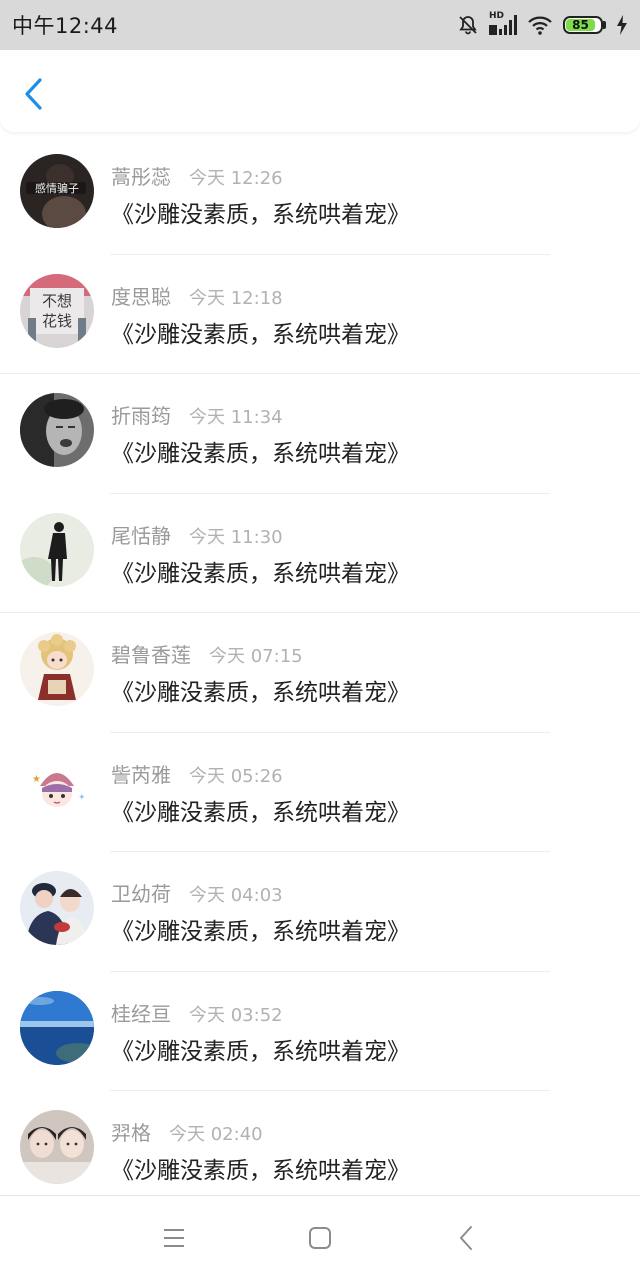 The width and height of the screenshot is (640, 1280). What do you see at coordinates (497, 16) in the screenshot?
I see `network-label: HD` at bounding box center [497, 16].